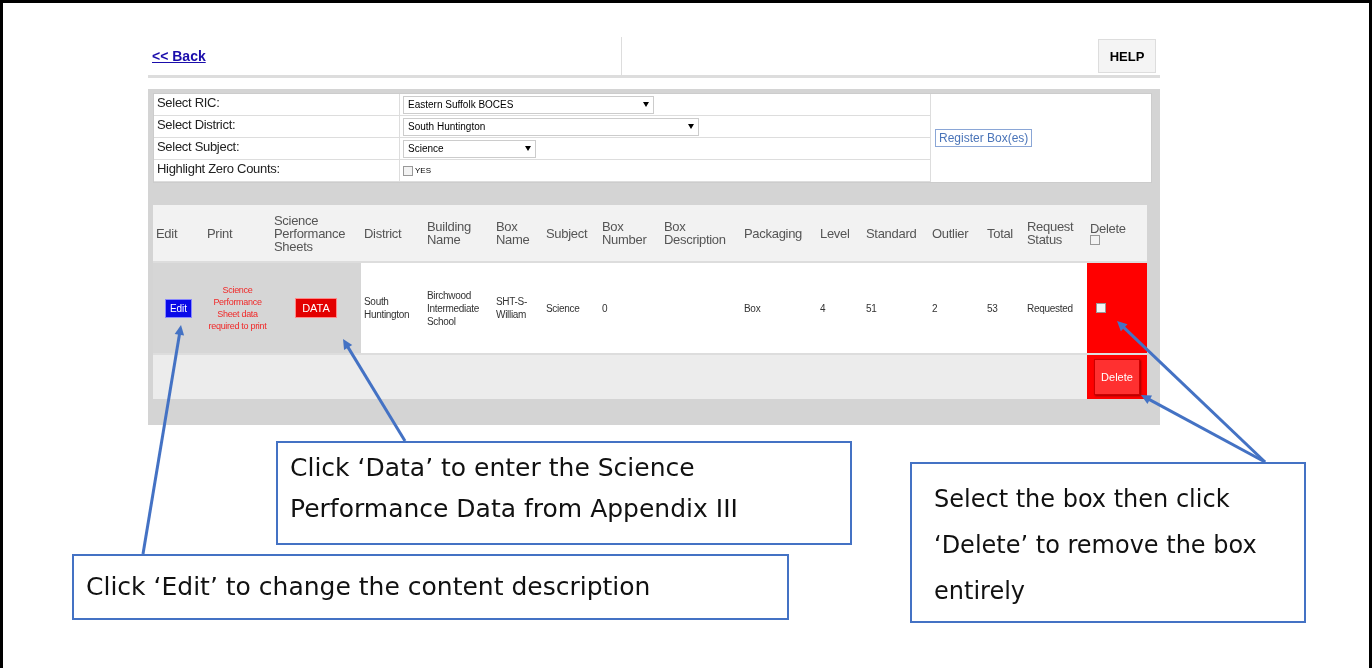  I want to click on table-cell: 2, so click(935, 308).